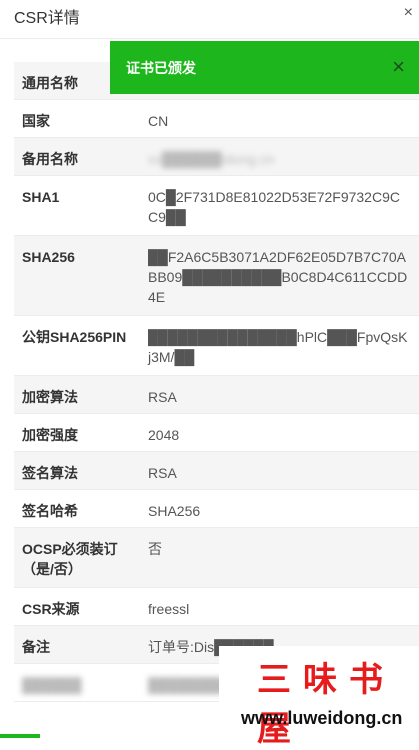 The width and height of the screenshot is (419, 750). I want to click on row-label: ██████, so click(52, 685).